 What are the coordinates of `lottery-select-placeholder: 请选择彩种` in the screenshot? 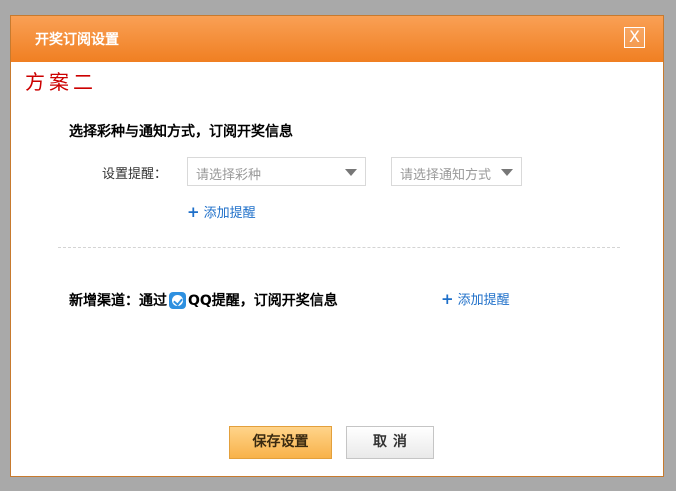 It's located at (229, 175).